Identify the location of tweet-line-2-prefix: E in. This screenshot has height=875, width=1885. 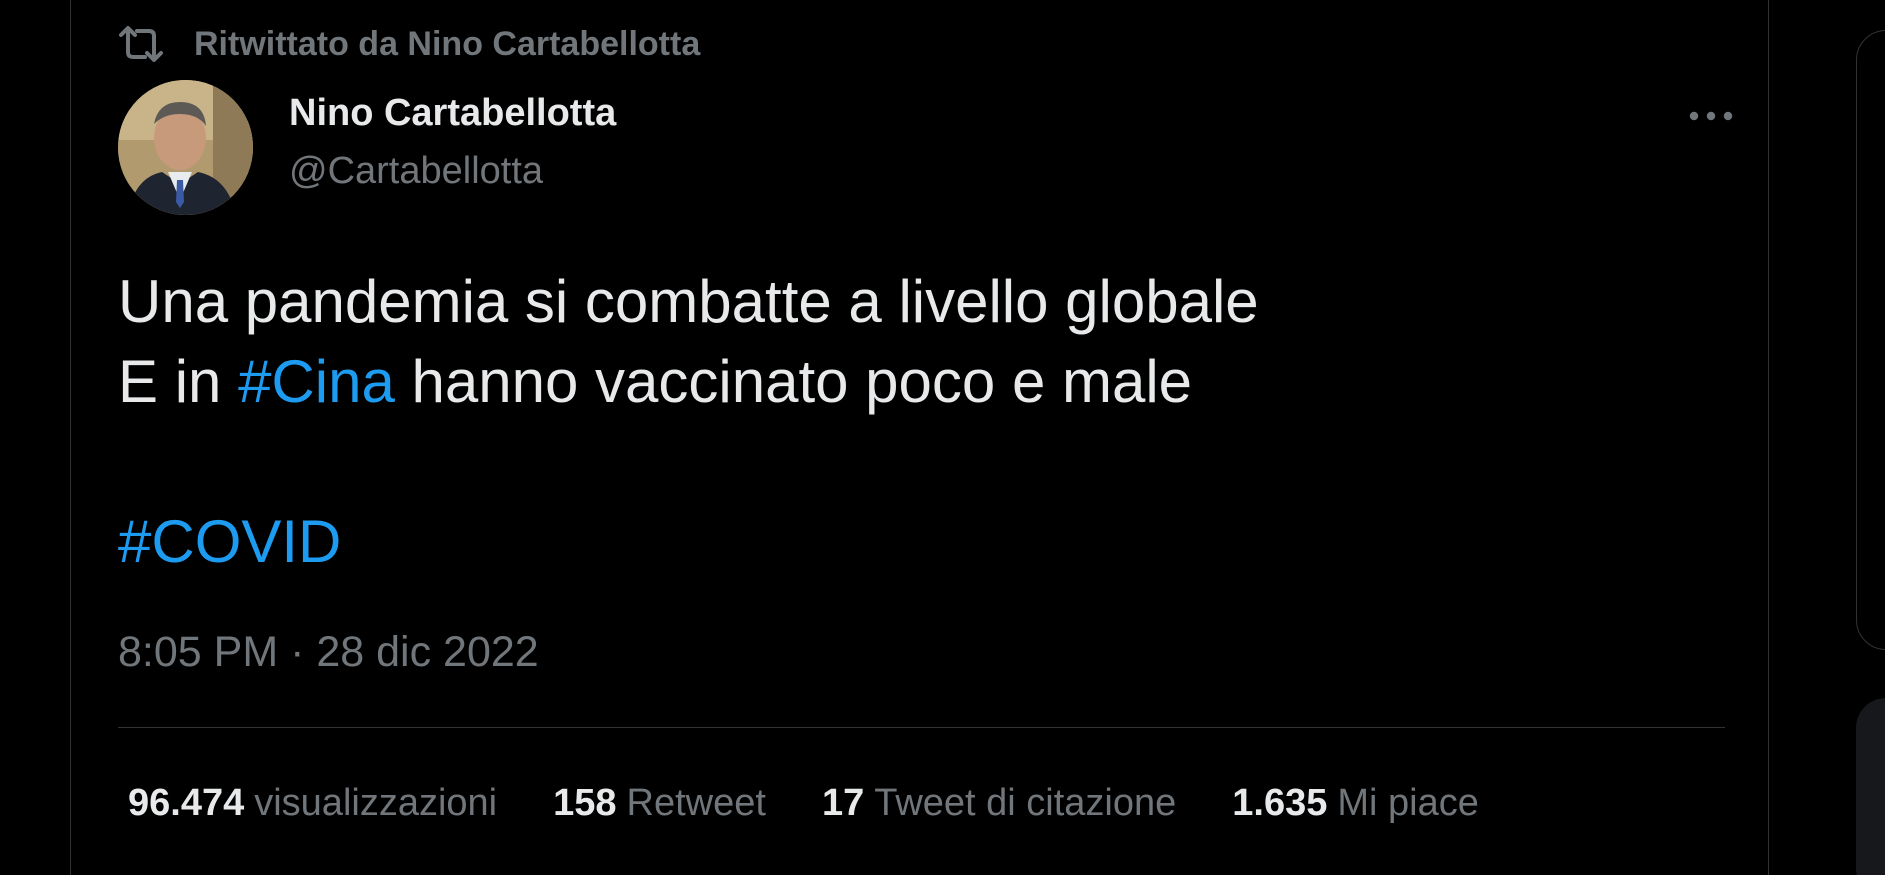
(178, 381).